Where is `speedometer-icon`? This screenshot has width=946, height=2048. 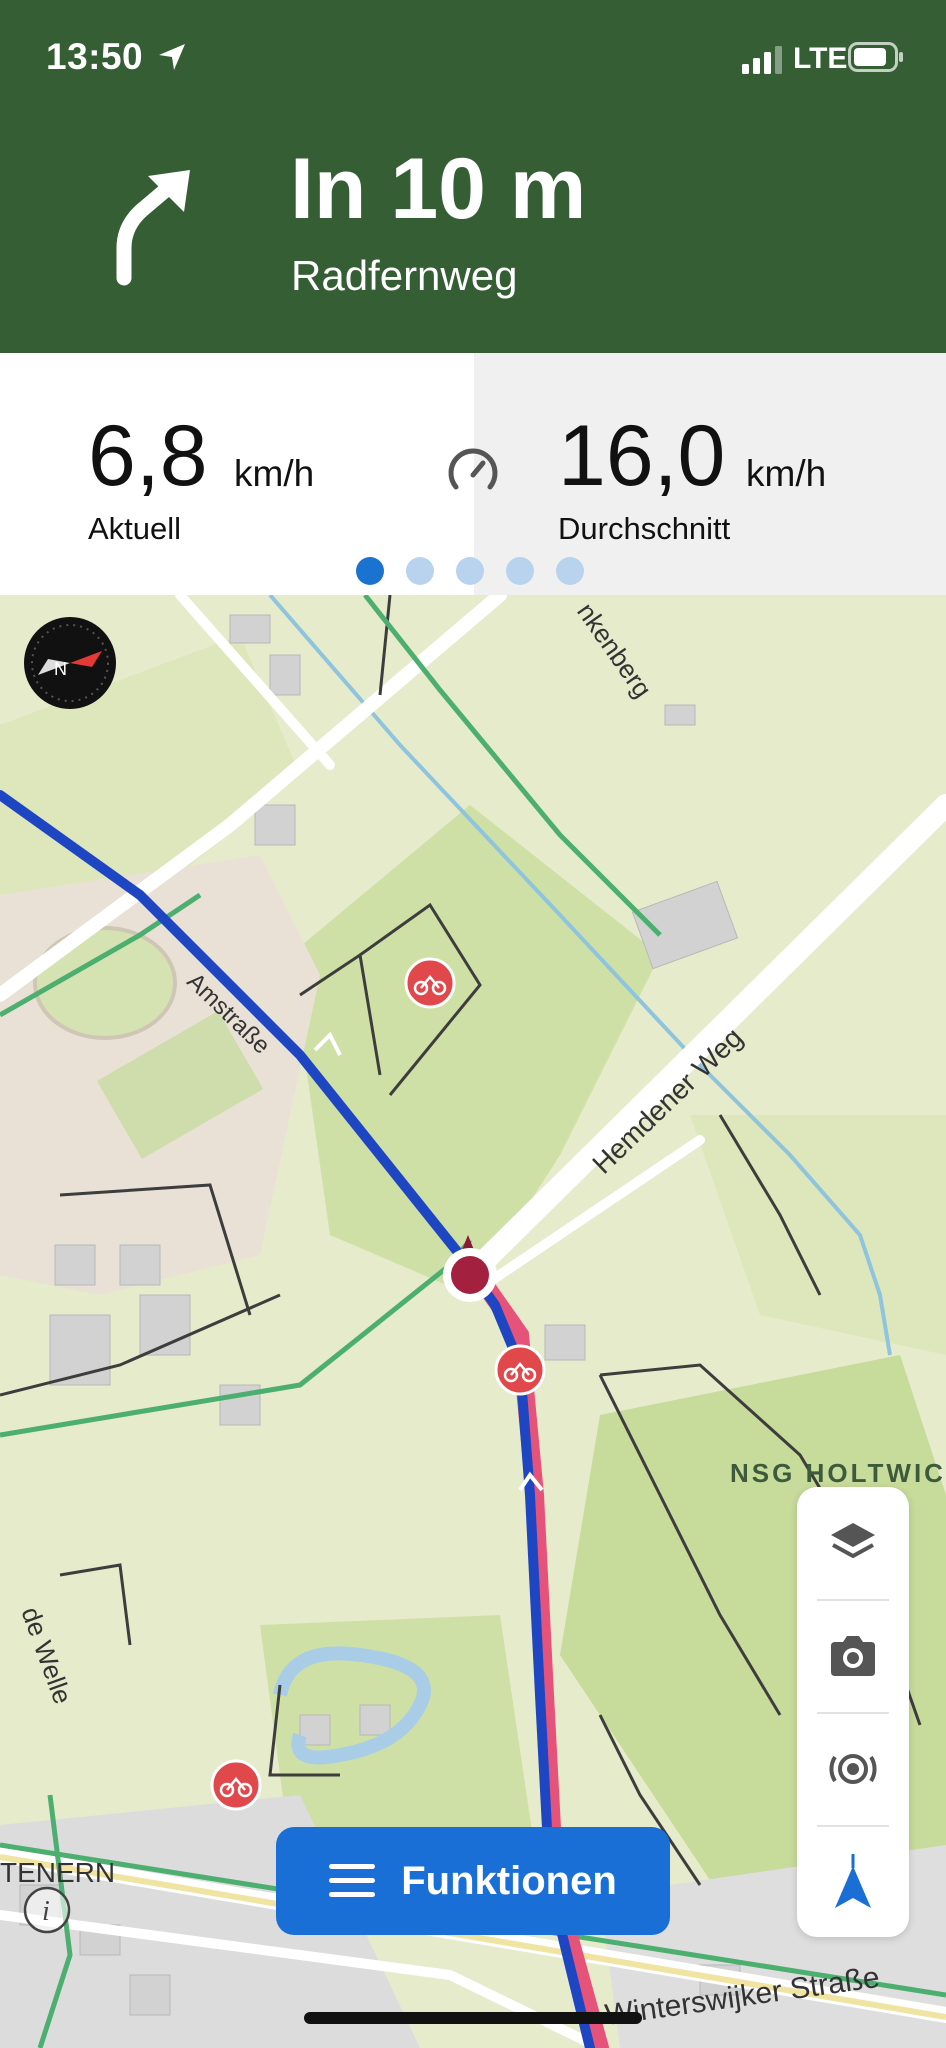
speedometer-icon is located at coordinates (473, 469).